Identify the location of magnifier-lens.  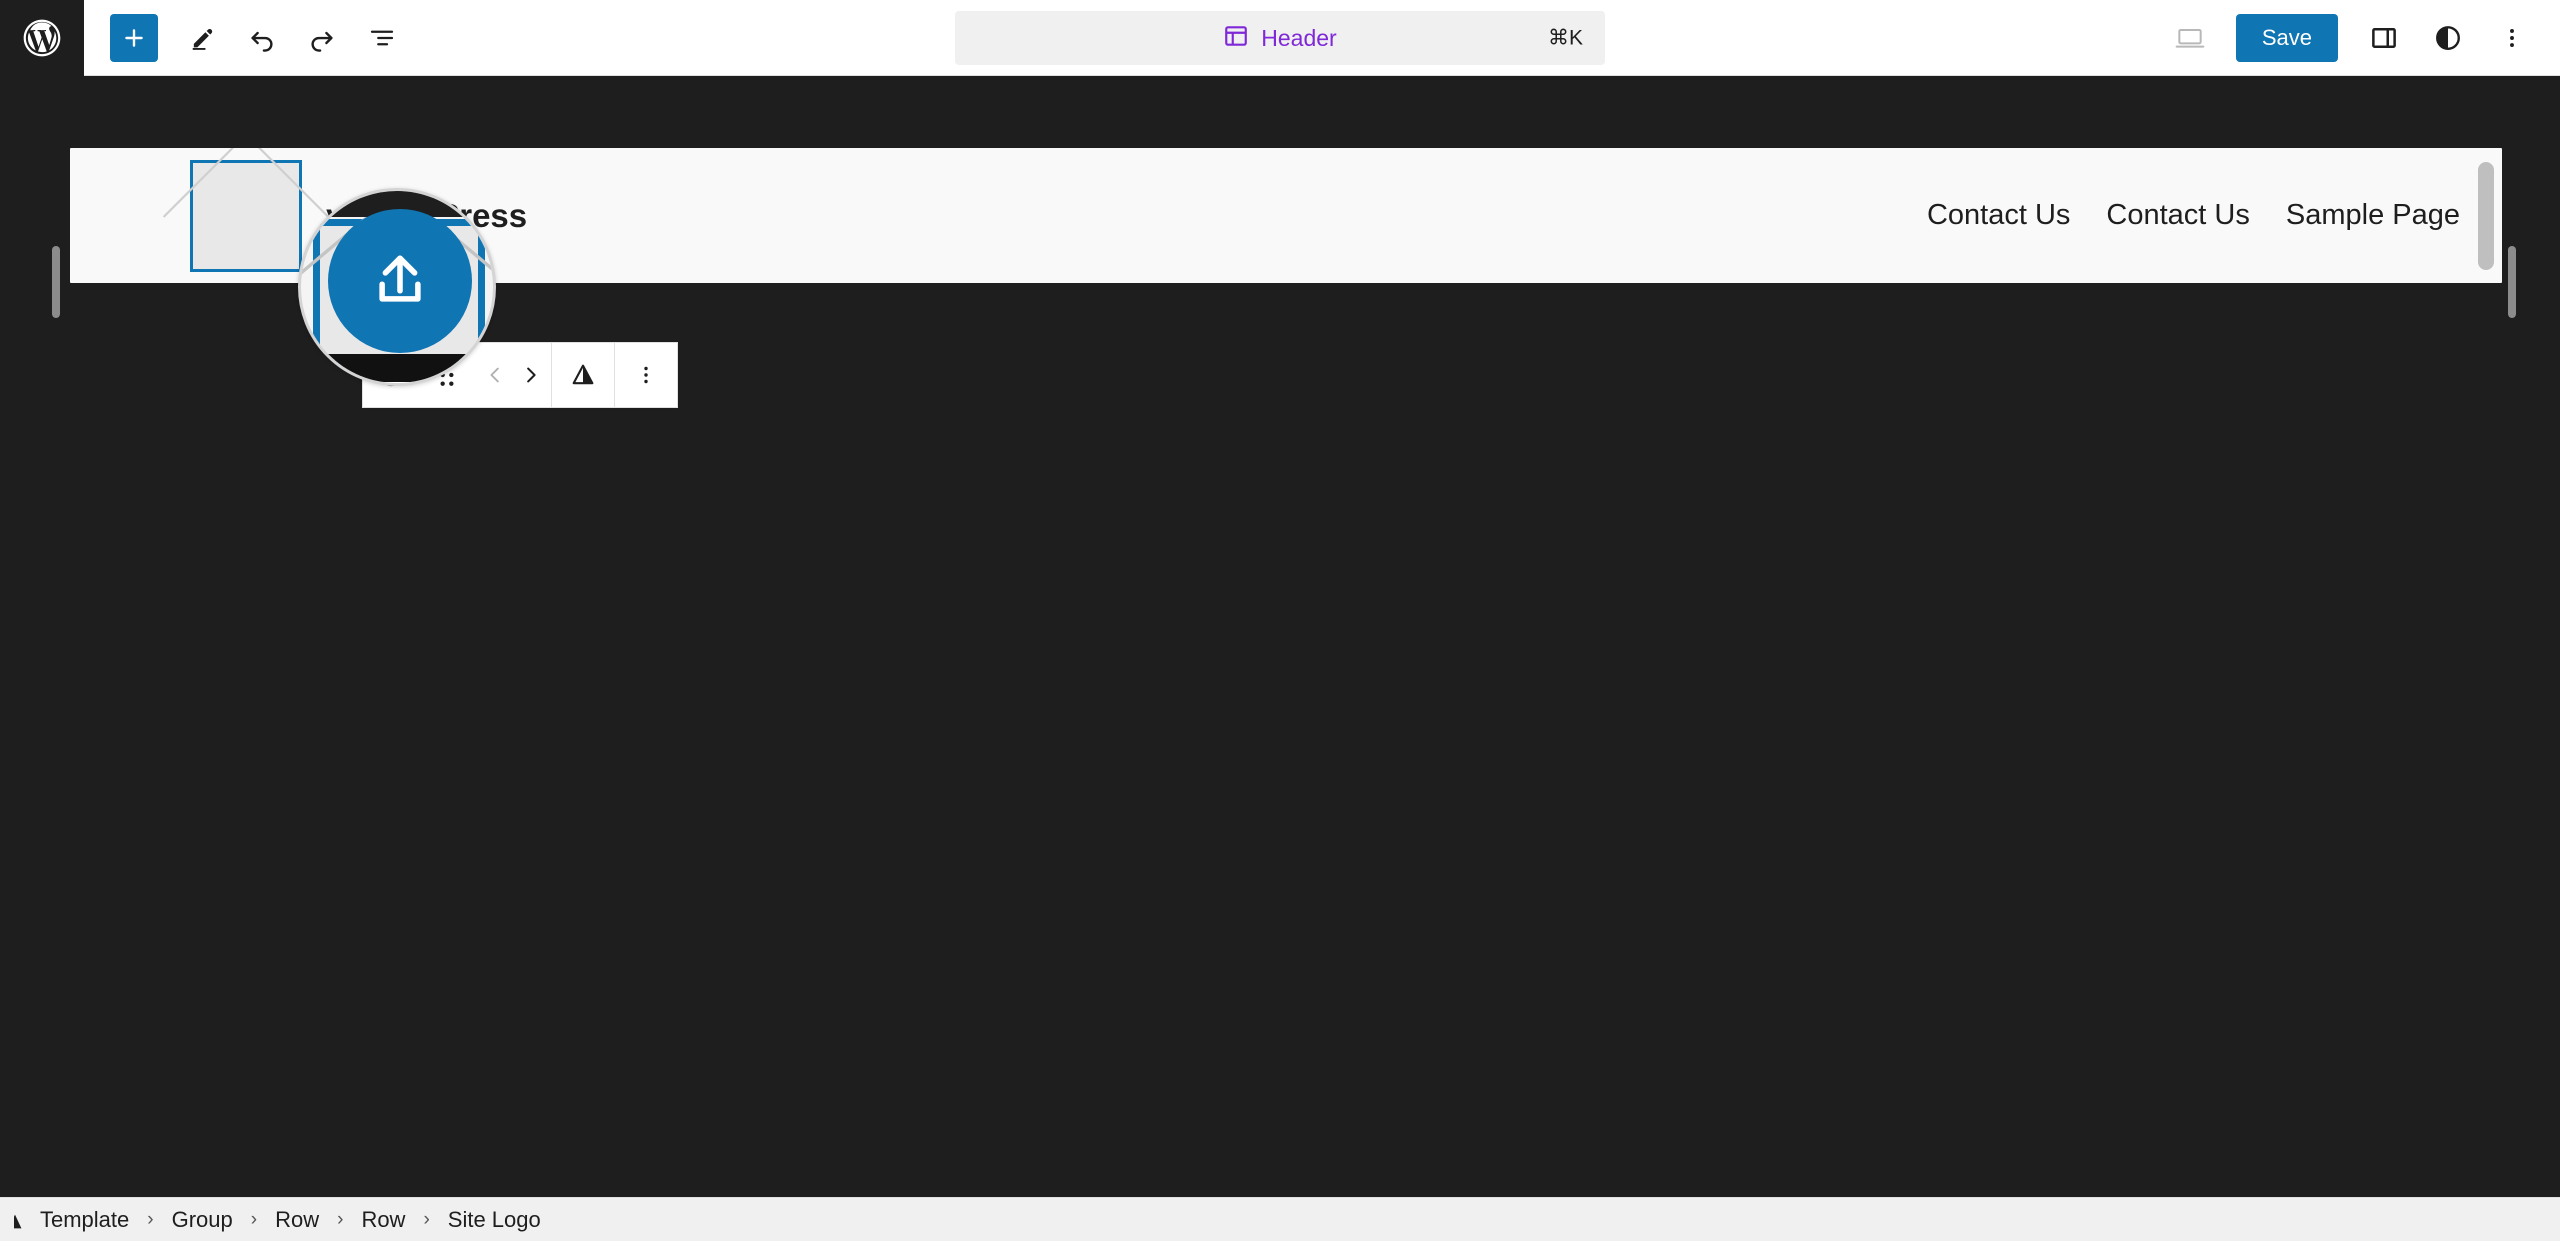
(397, 287).